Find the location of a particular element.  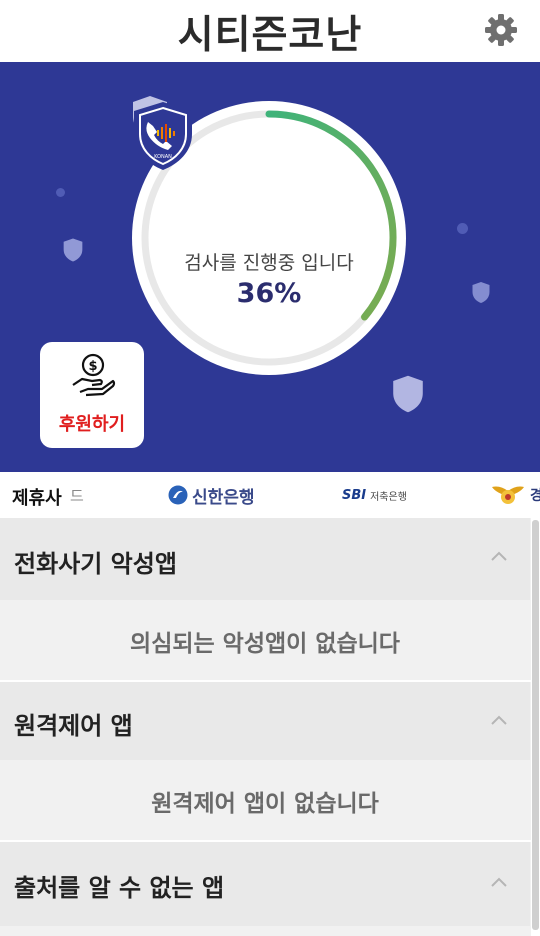

section-title: 원격제어 앱 is located at coordinates (73, 726).